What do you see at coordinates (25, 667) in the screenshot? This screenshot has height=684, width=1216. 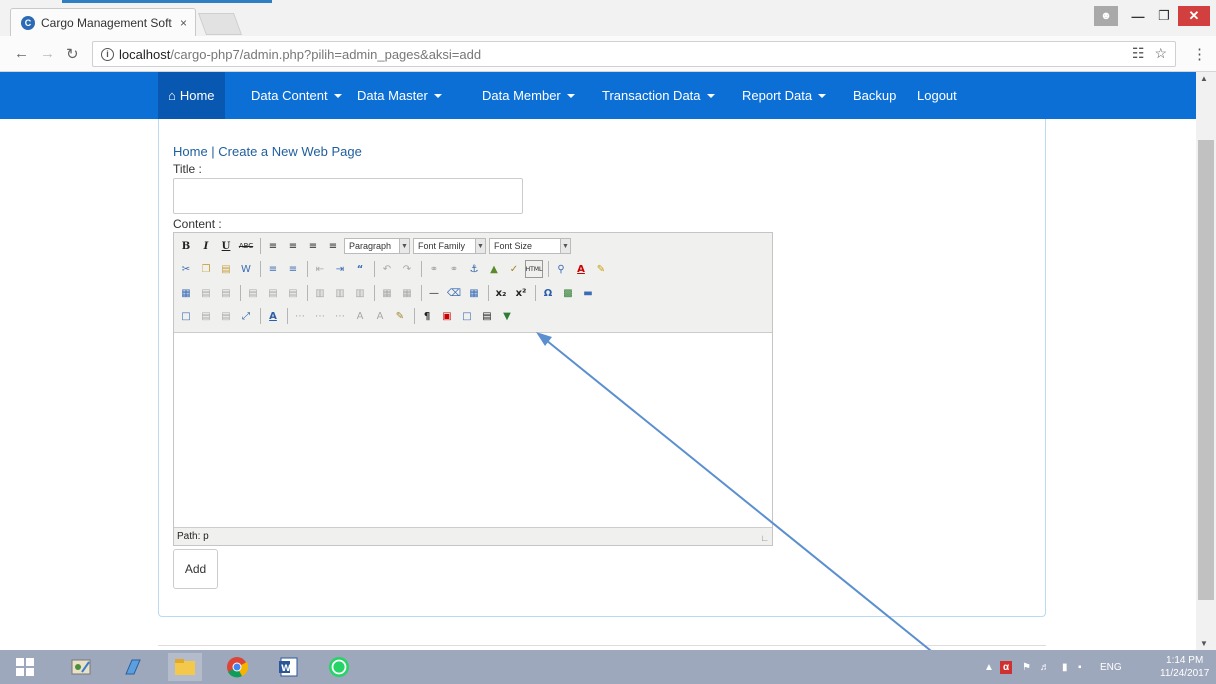 I see `windows-start-icon` at bounding box center [25, 667].